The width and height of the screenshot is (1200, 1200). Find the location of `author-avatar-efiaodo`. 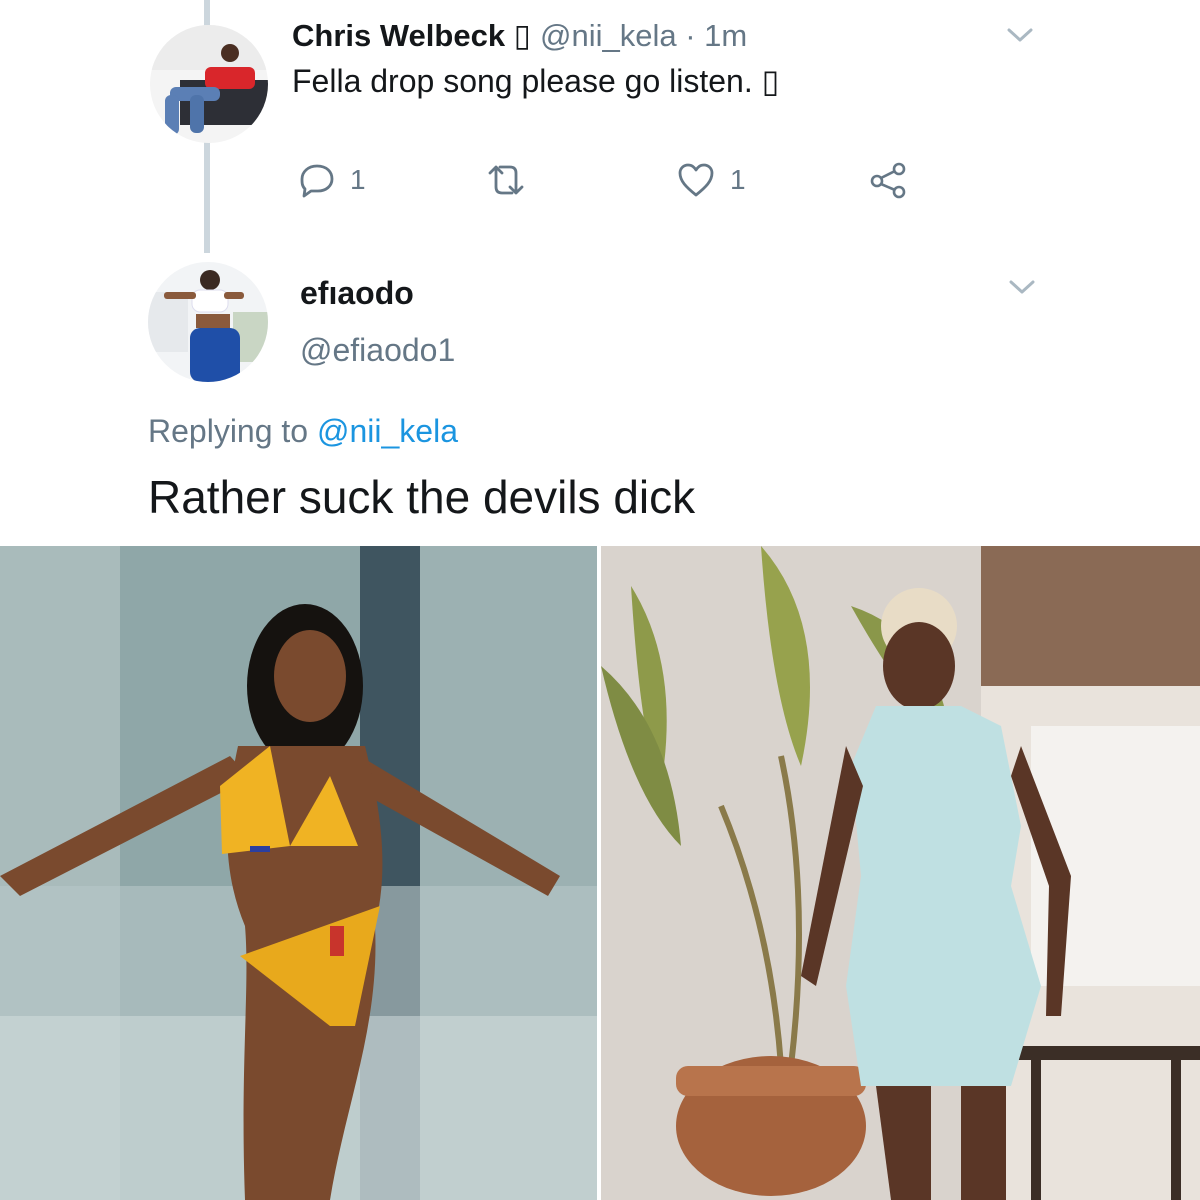

author-avatar-efiaodo is located at coordinates (208, 322).